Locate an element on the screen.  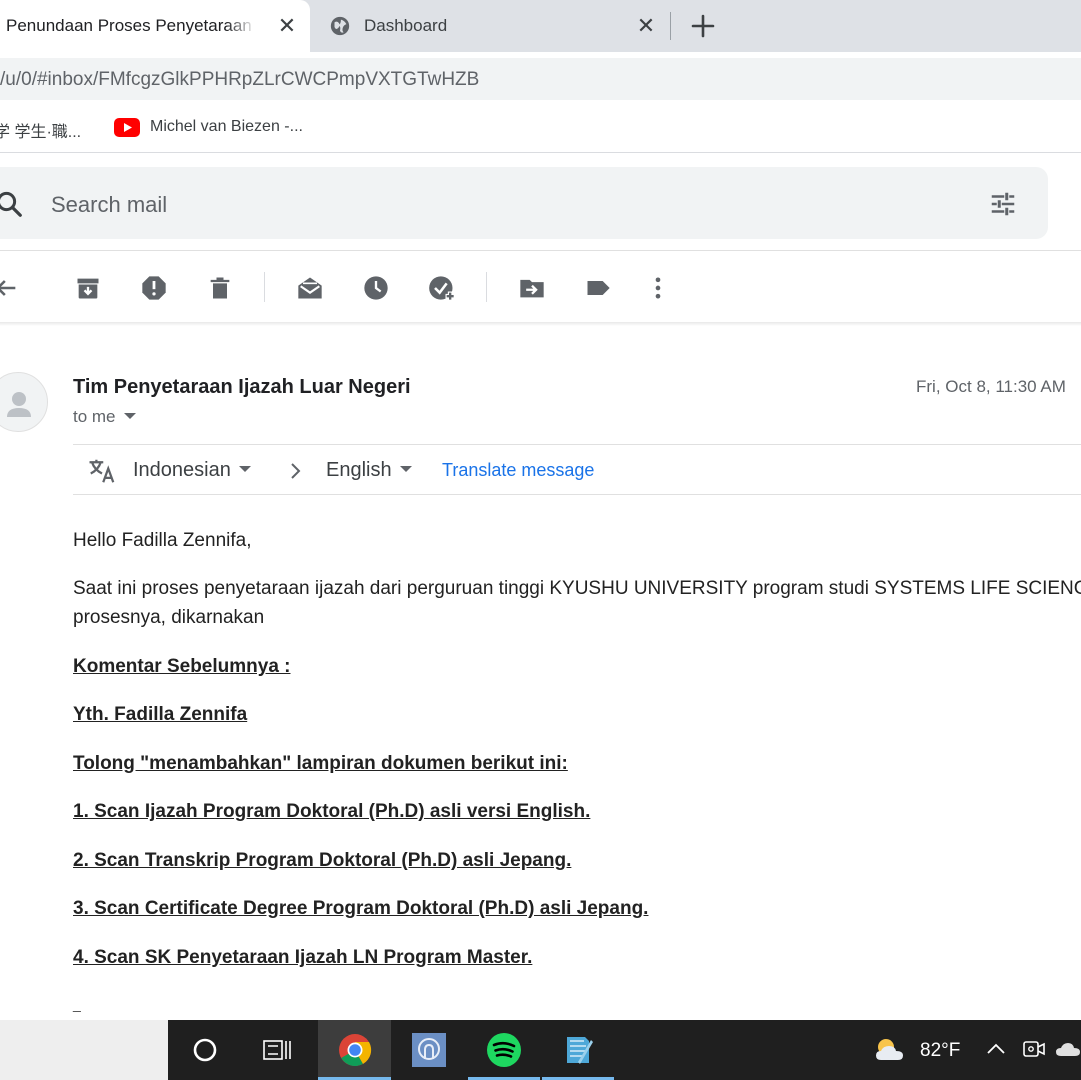
greeting-line: Hello Fadilla Zennifa, is located at coordinates (577, 545).